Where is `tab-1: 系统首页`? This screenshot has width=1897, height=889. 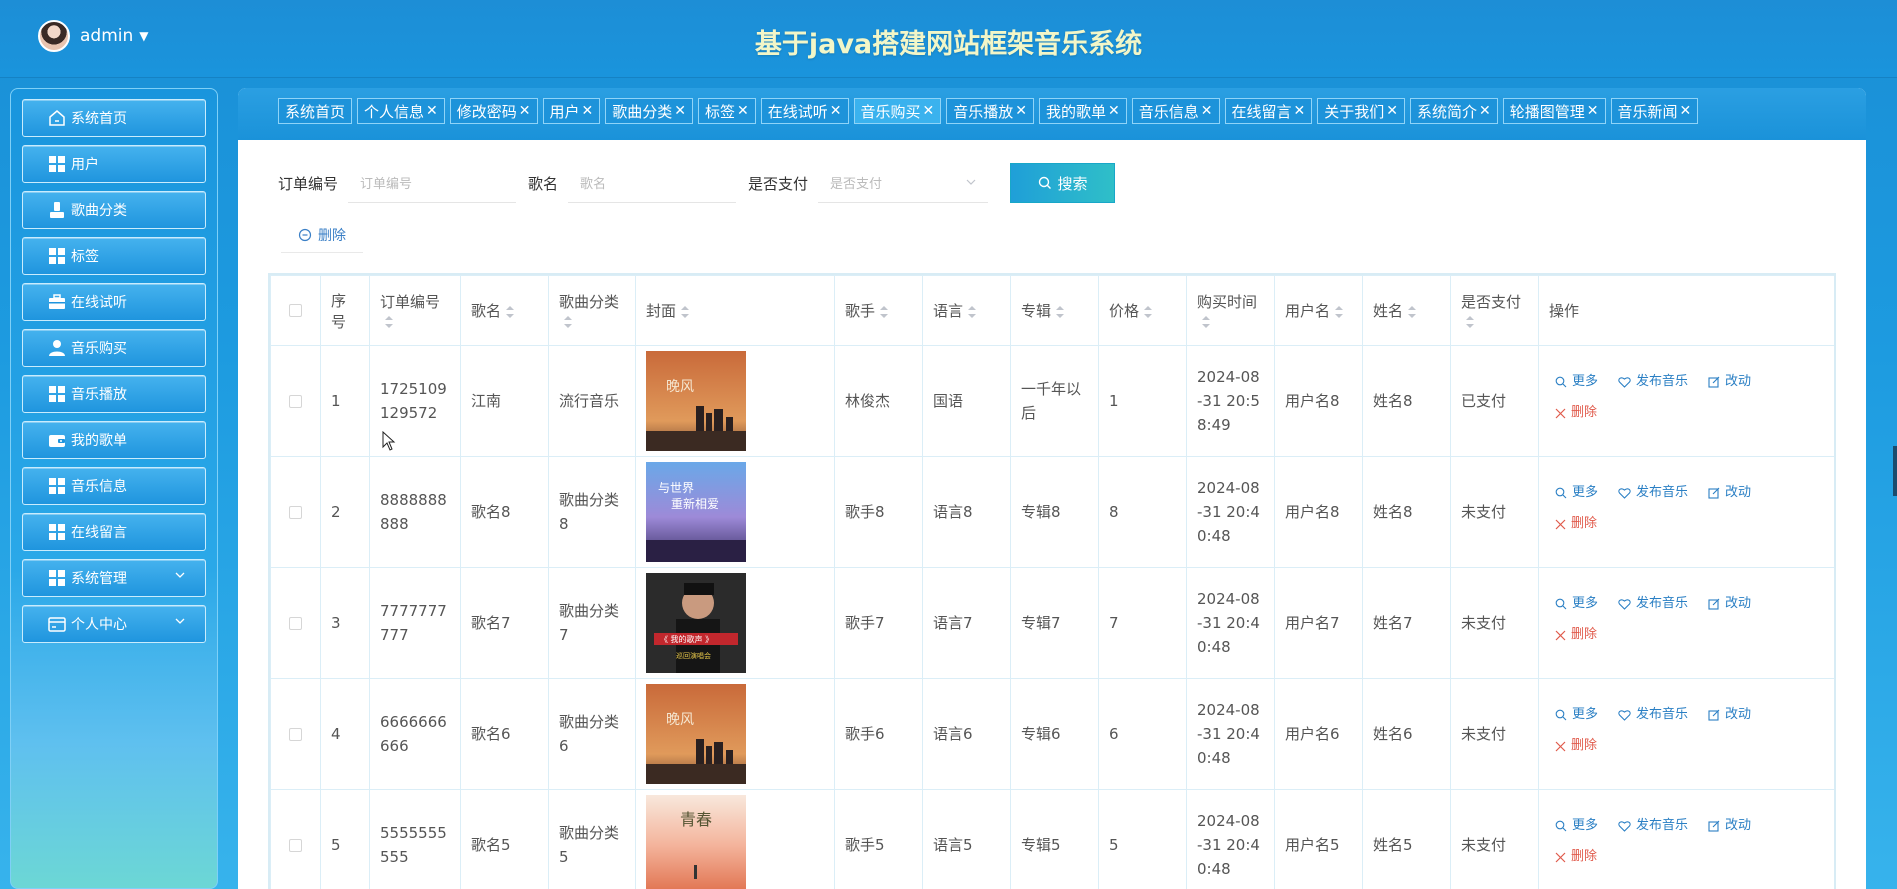 tab-1: 系统首页 is located at coordinates (315, 111).